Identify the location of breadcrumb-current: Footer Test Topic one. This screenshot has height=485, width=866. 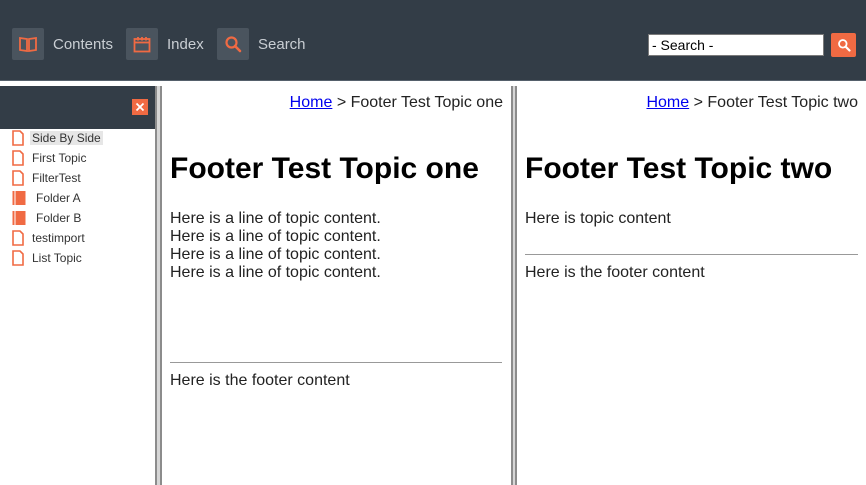
(426, 102).